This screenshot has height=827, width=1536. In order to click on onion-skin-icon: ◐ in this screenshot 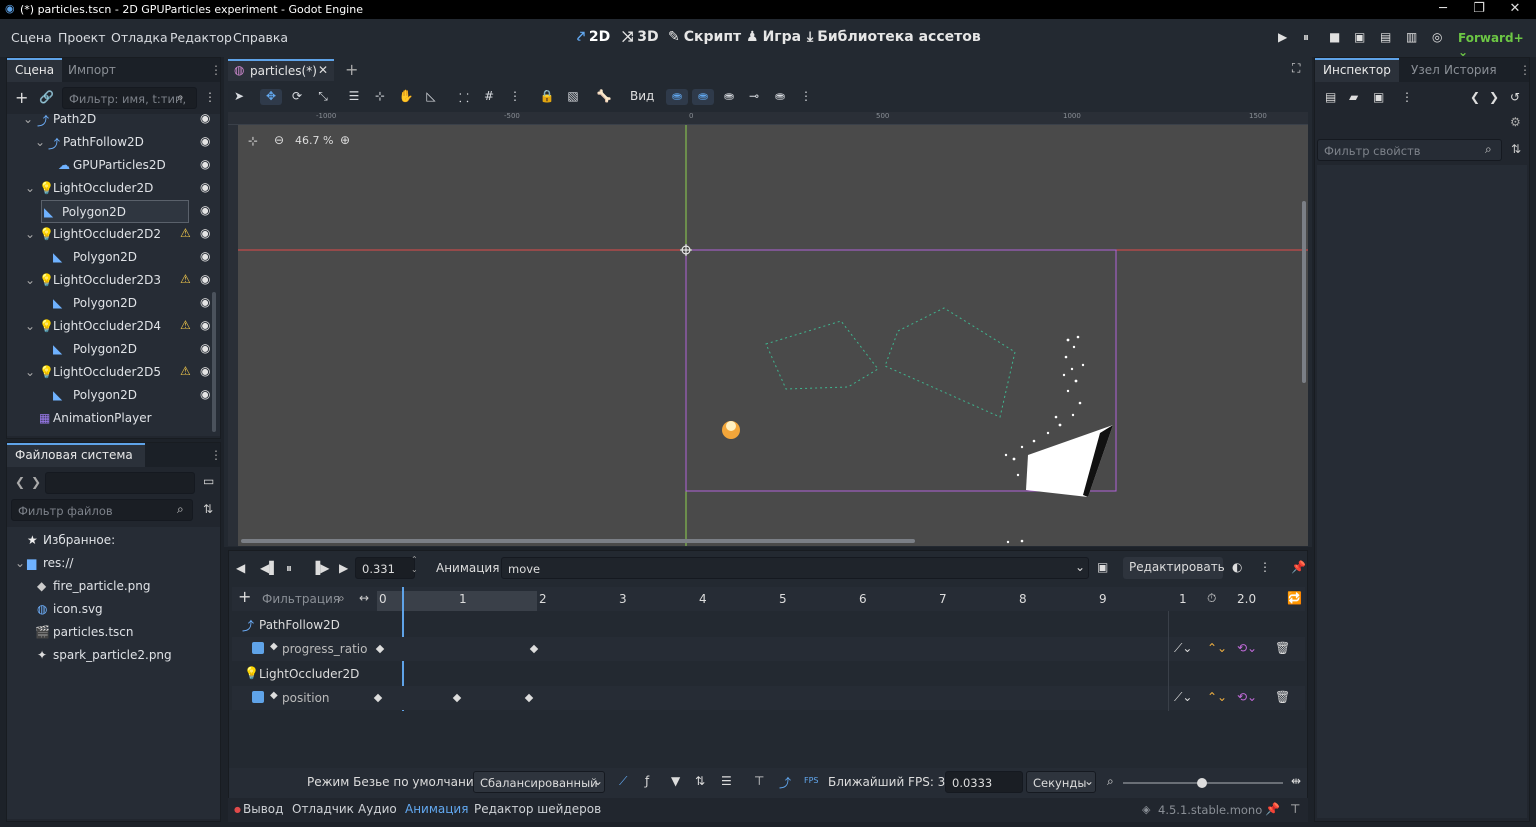, I will do `click(1237, 567)`.